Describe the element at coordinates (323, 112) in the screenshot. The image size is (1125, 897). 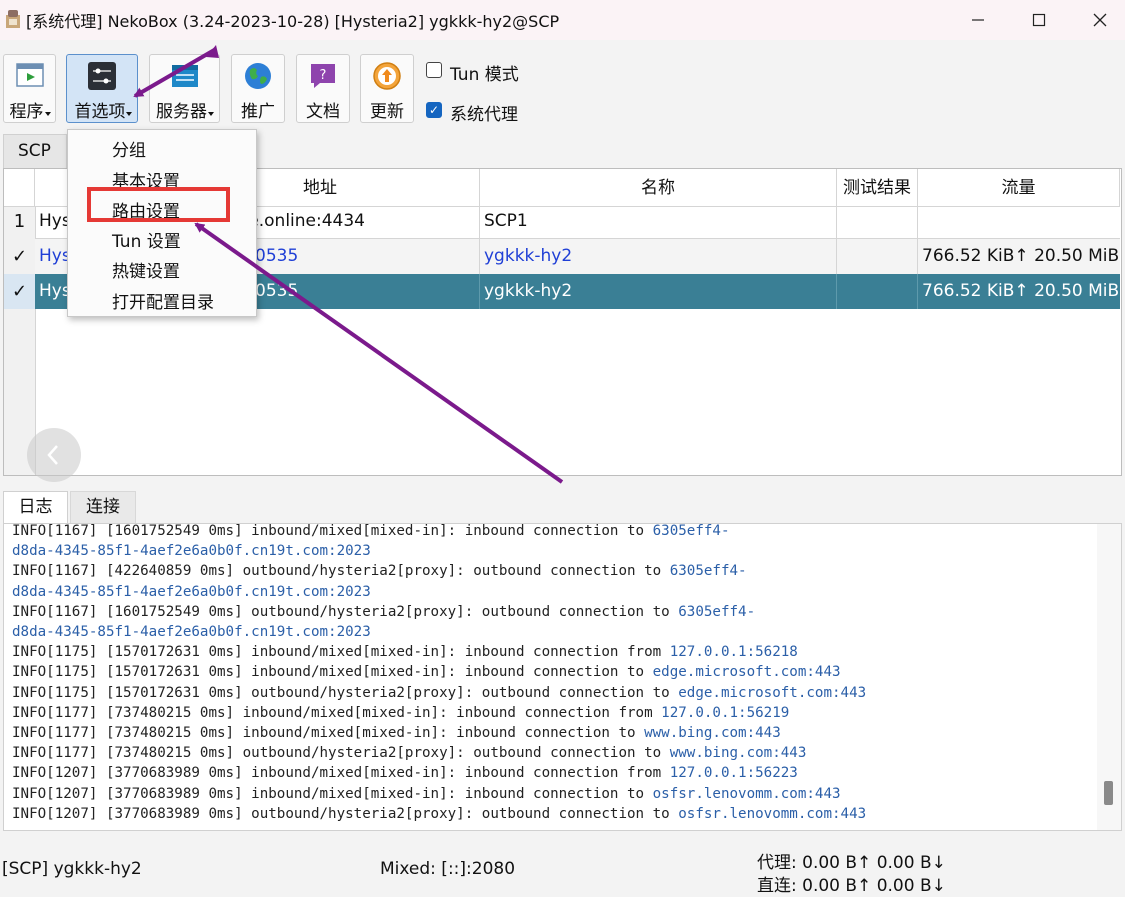
I see `docs-button-label: 文档` at that location.